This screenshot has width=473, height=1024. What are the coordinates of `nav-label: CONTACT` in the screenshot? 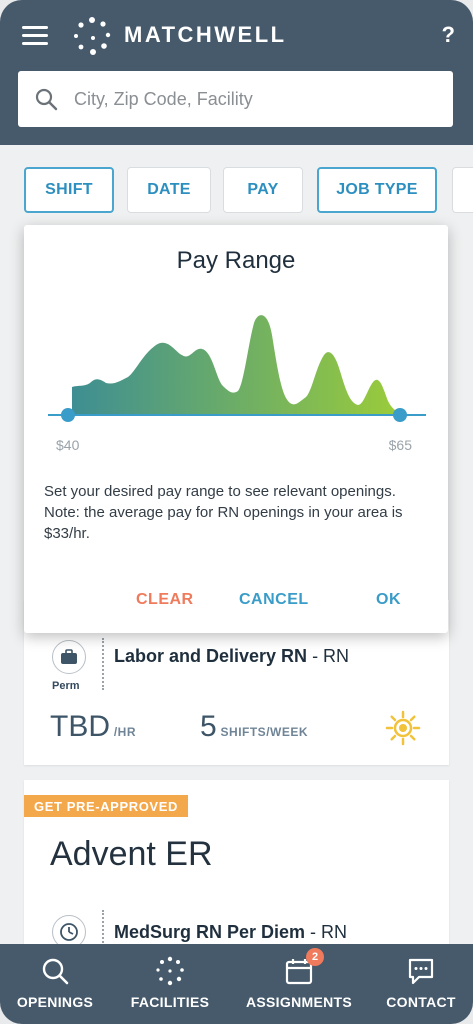 It's located at (421, 1002).